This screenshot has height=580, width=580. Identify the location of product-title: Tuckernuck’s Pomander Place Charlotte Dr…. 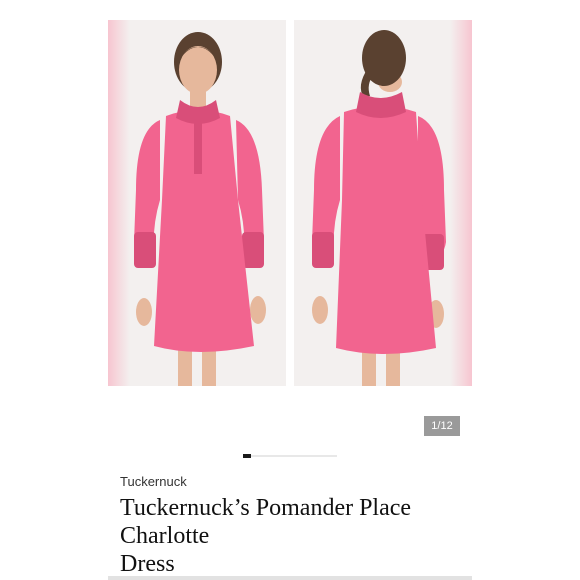
(295, 536).